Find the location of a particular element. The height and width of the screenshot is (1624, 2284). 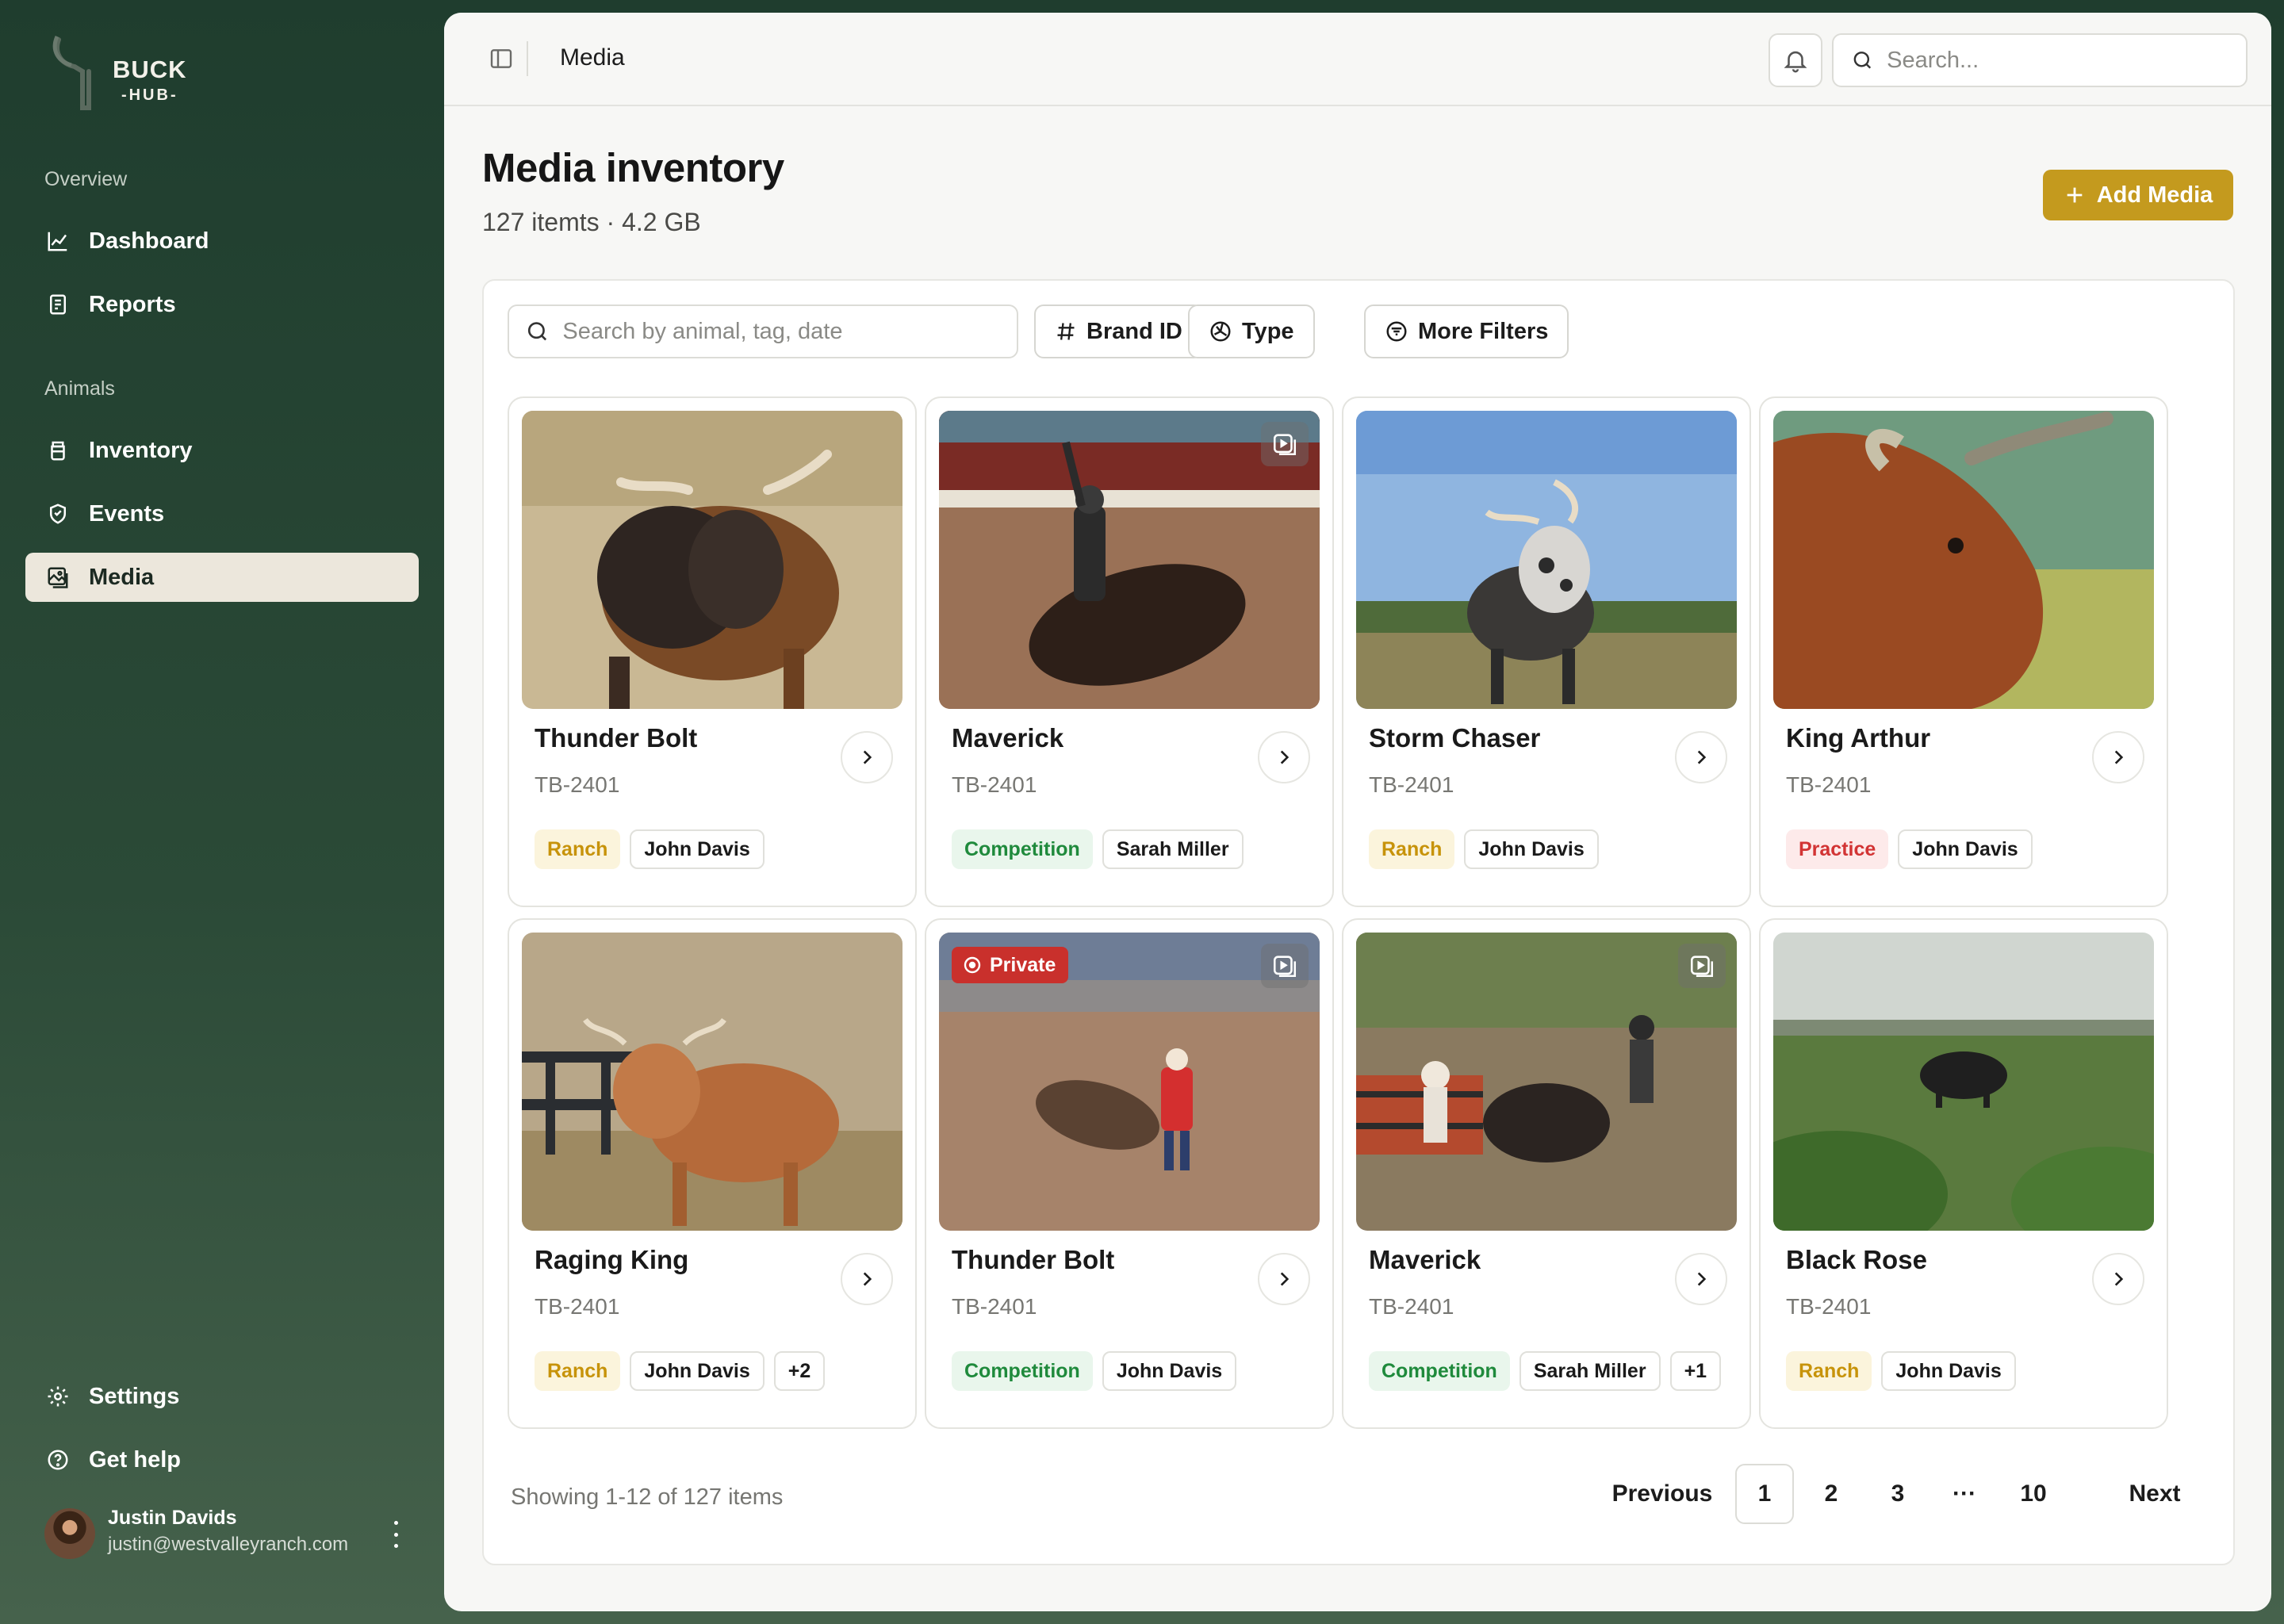

sidebar-item-dashboard: Dashboard is located at coordinates (222, 241).